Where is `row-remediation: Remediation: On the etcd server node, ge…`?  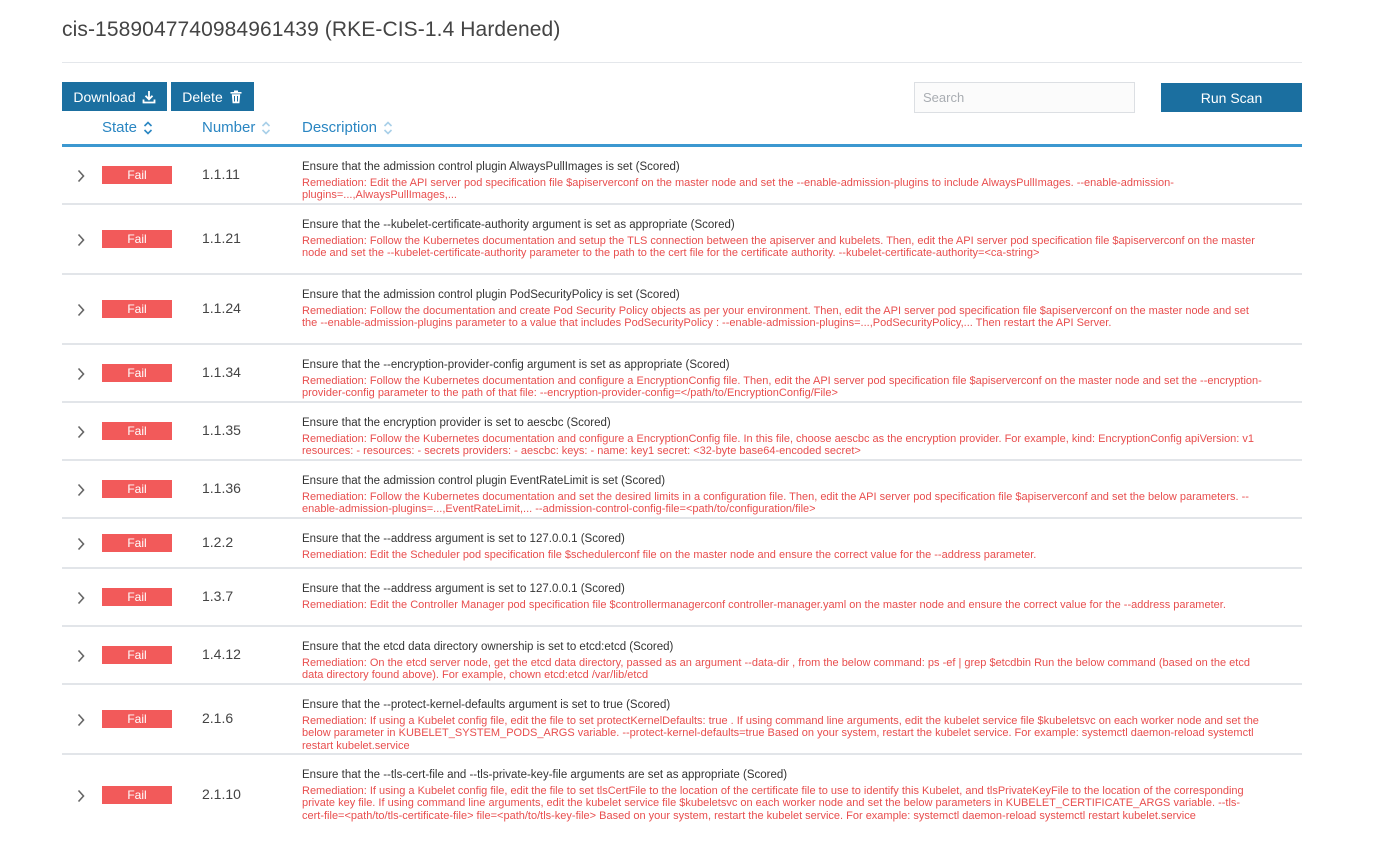 row-remediation: Remediation: On the etcd server node, ge… is located at coordinates (776, 669).